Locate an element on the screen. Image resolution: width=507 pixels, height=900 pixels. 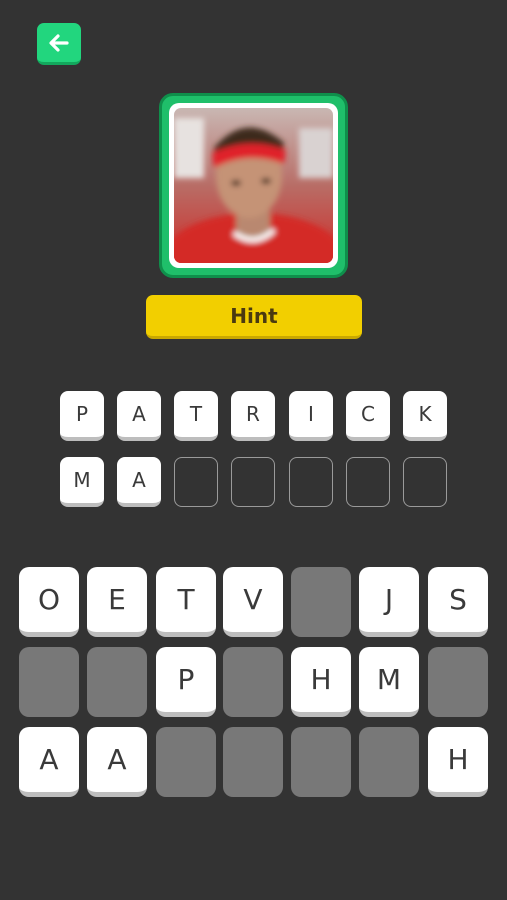
player-photo-frame is located at coordinates (253, 185).